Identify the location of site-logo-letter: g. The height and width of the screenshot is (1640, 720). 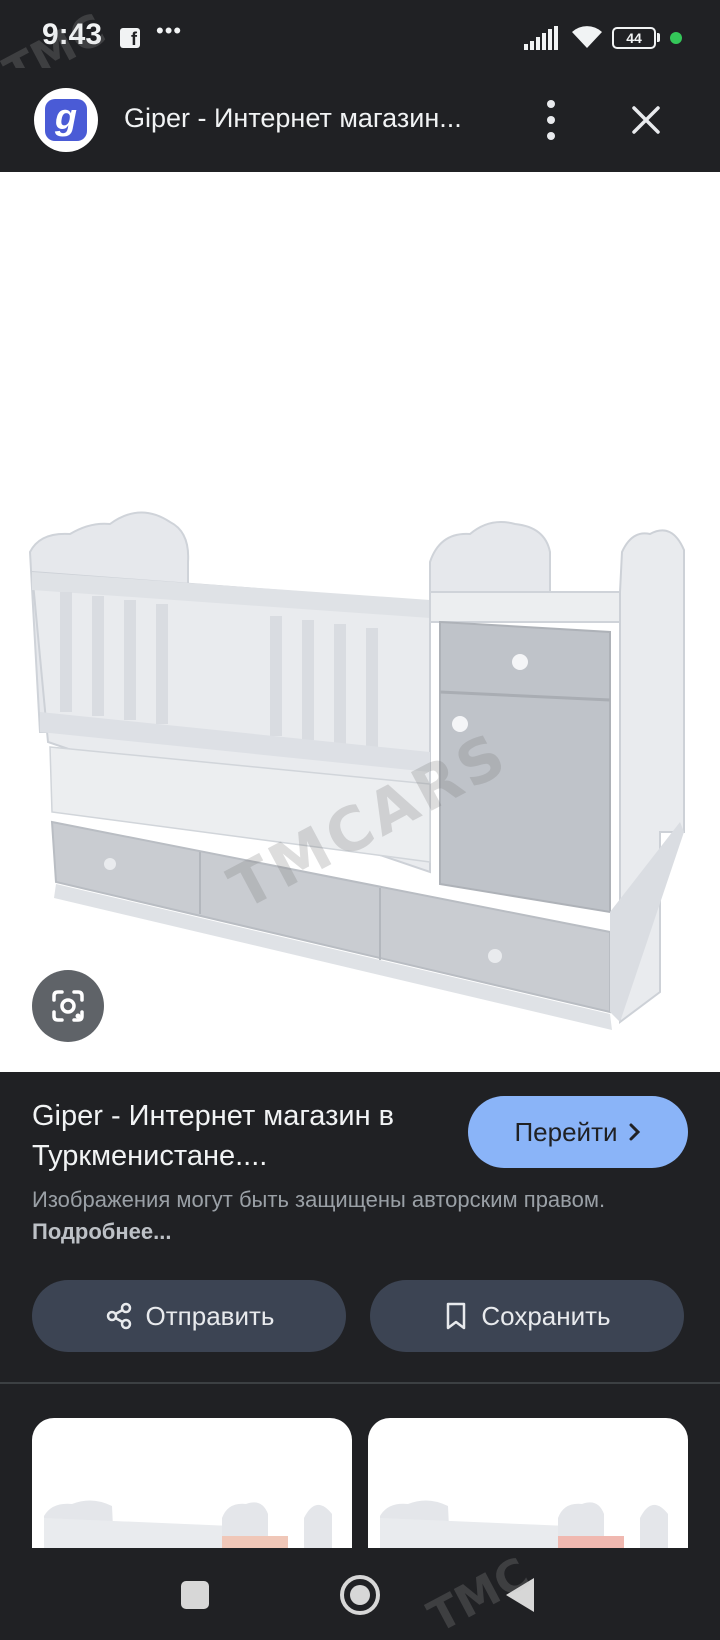
(66, 120).